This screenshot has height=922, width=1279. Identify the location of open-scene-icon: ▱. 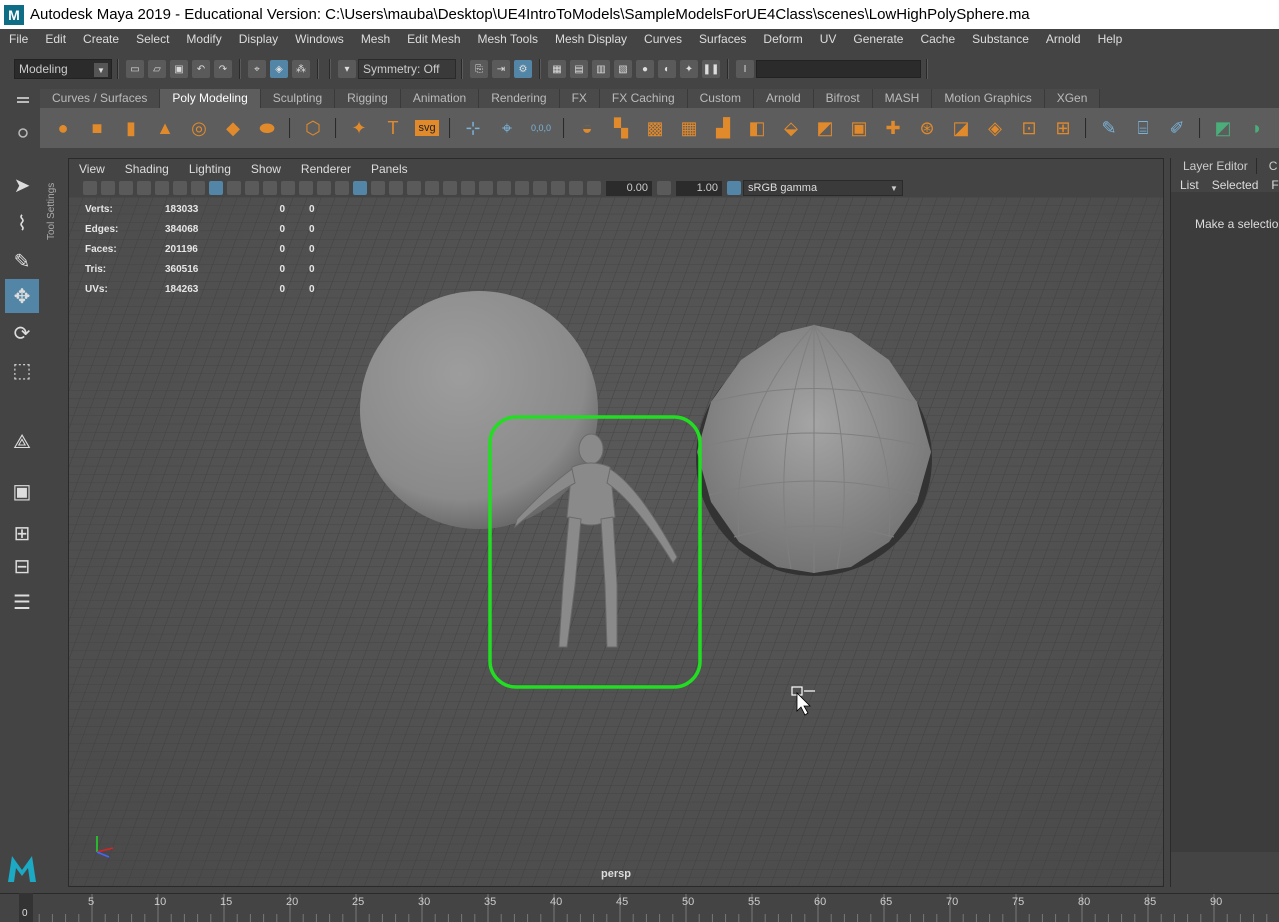
(157, 69).